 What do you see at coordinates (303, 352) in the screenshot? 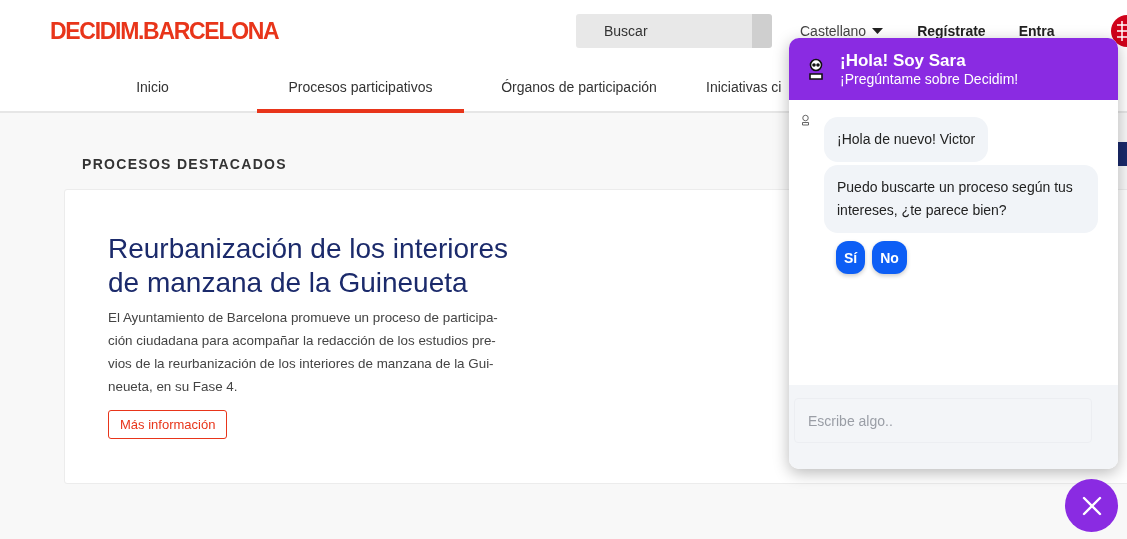
I see `process-description: El Ayuntamiento de Barcelona promueve un proceso de participa- ción ciudadana para acompañar la redacción de los estudios pre- vios de la reurbanización de los interiores de manzana de la Gui- neueta, en su Fase 4.` at bounding box center [303, 352].